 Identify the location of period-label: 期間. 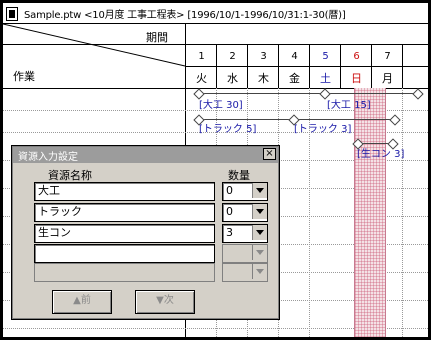
(157, 37).